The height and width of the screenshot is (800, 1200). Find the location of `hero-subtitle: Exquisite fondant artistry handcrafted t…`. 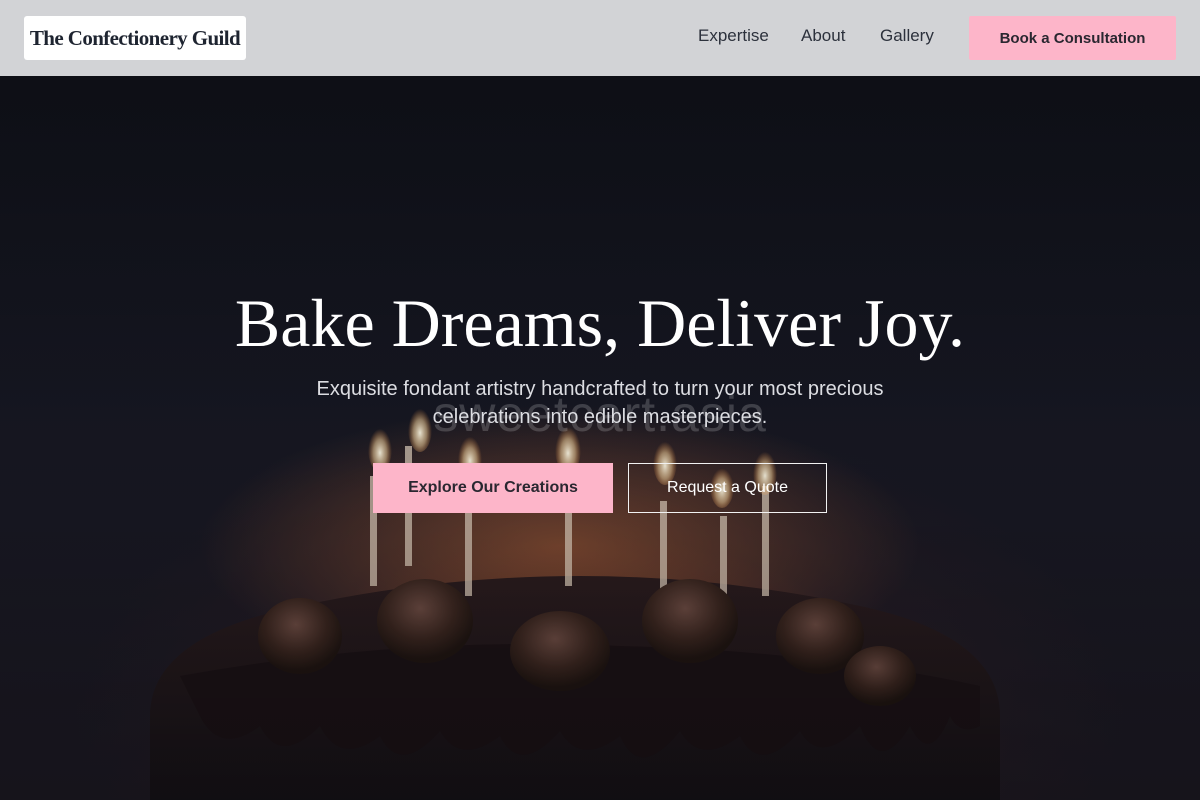

hero-subtitle: Exquisite fondant artistry handcrafted t… is located at coordinates (600, 403).